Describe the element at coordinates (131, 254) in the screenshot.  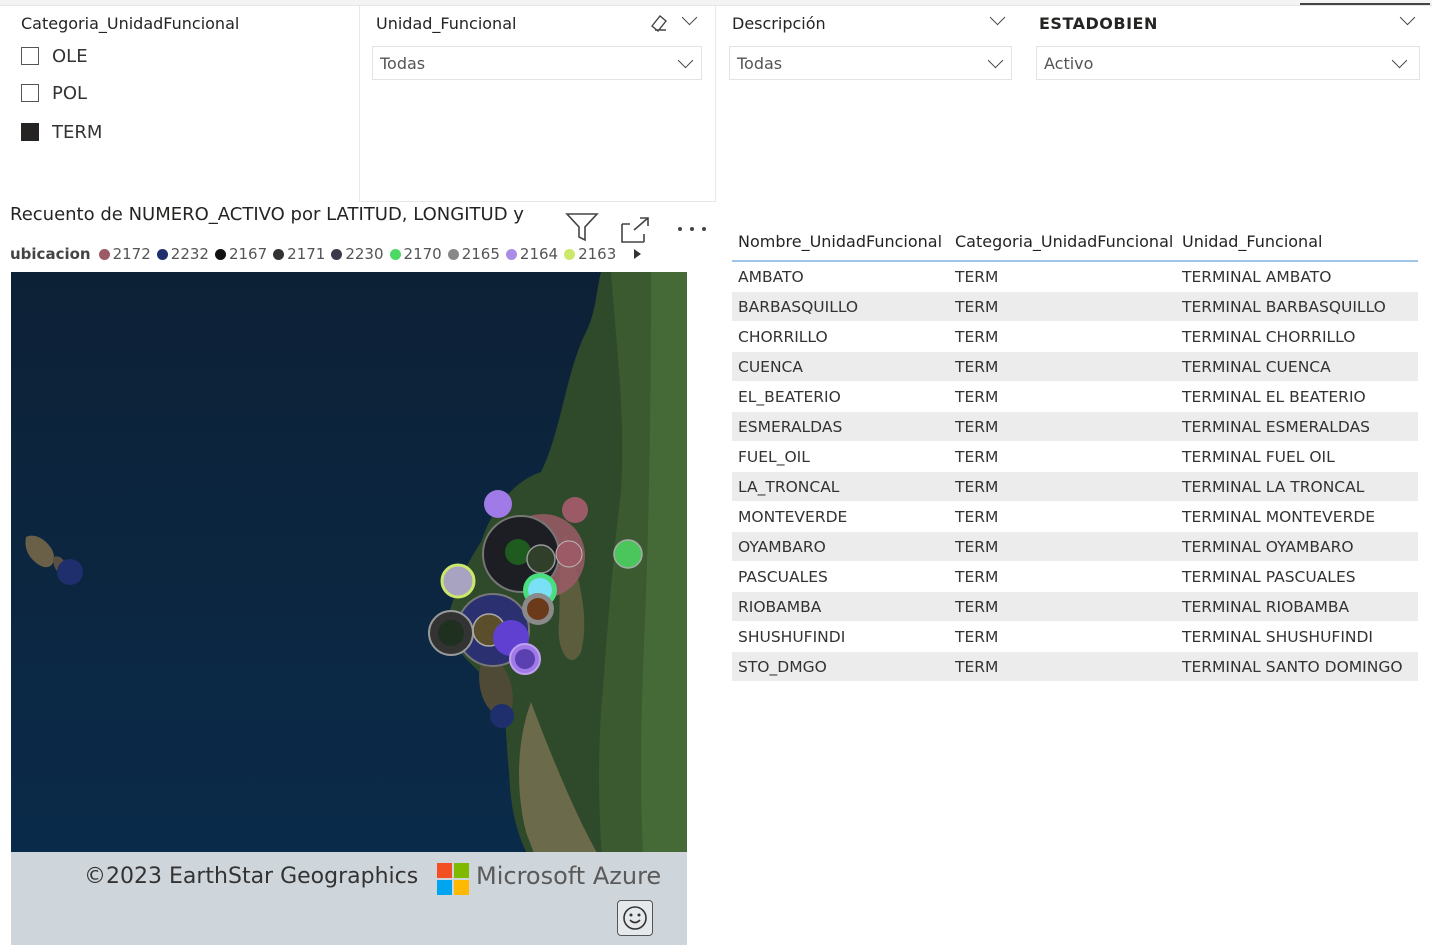
I see `legend-label: 2172` at that location.